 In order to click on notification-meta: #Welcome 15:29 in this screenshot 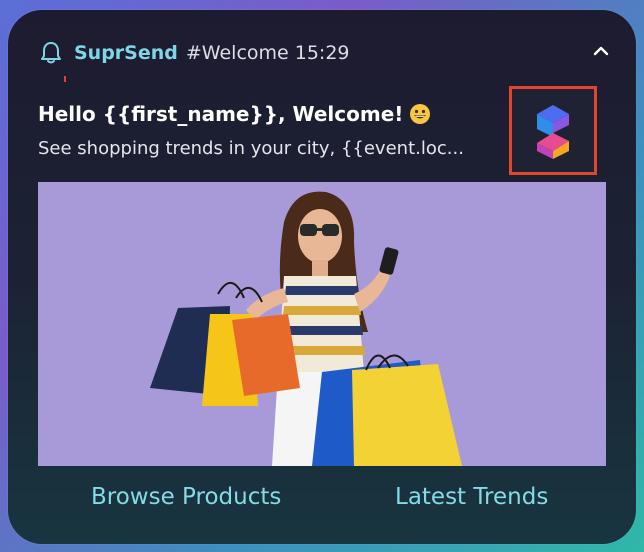, I will do `click(267, 53)`.